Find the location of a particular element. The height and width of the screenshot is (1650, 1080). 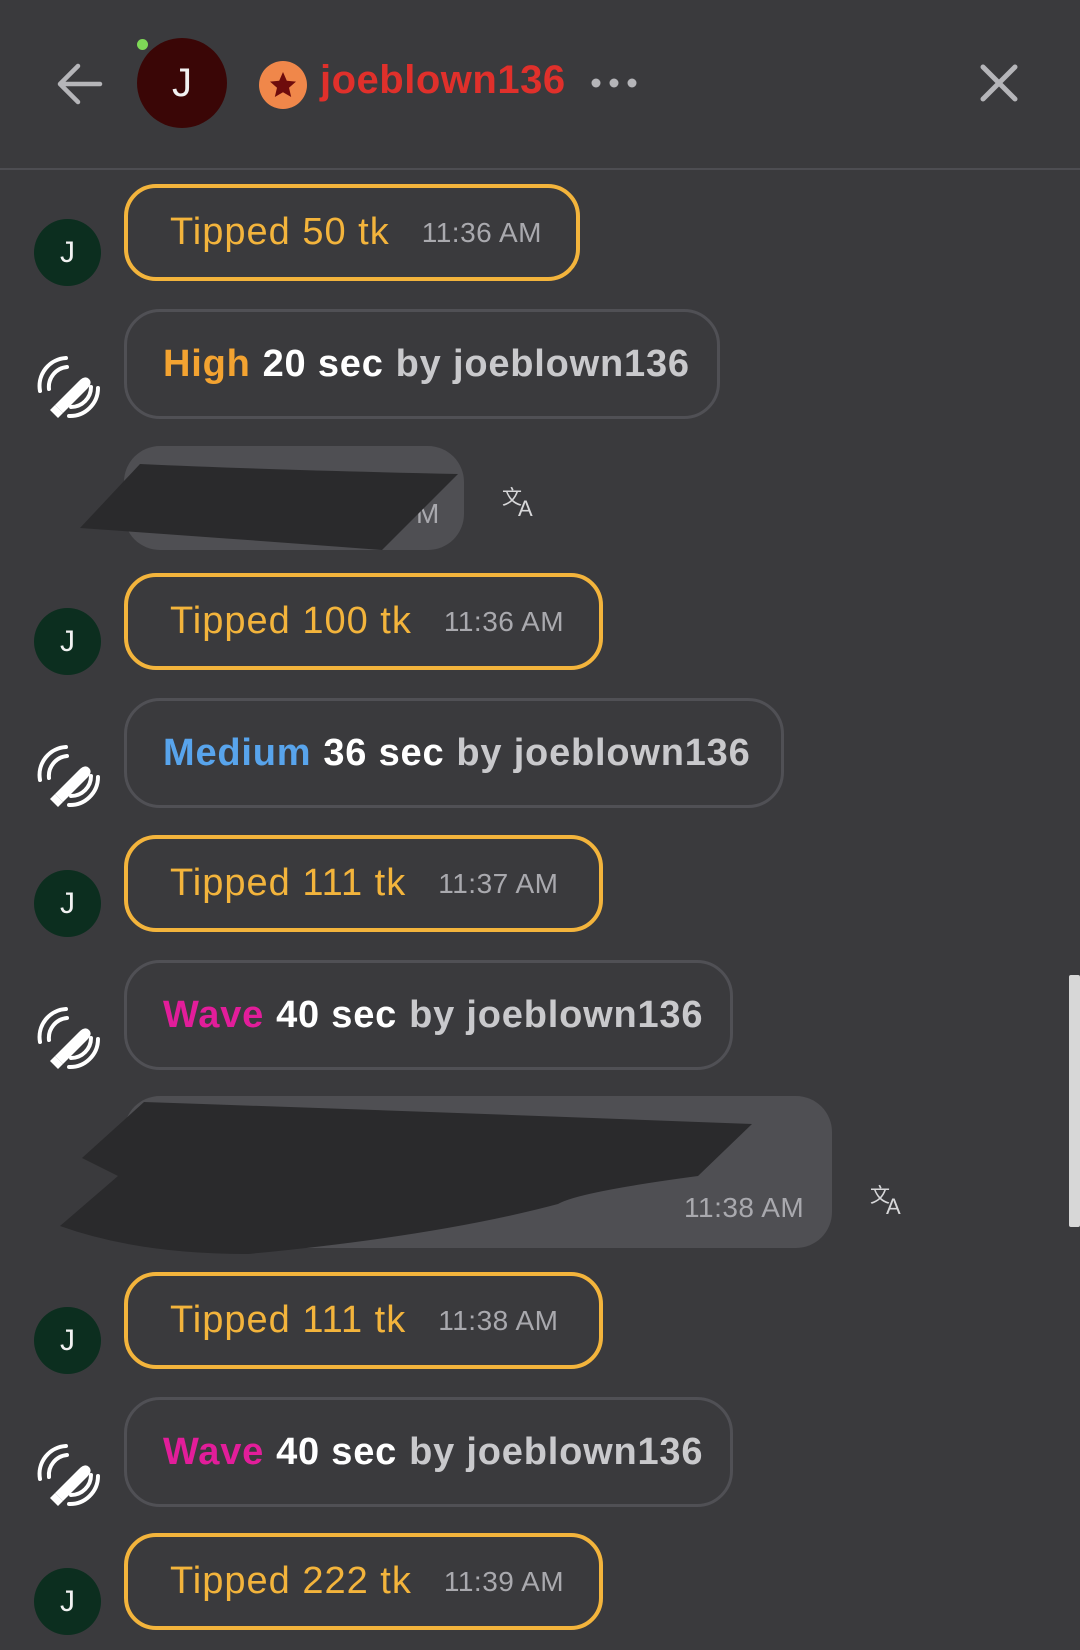

username: joeblown136 is located at coordinates (443, 80).